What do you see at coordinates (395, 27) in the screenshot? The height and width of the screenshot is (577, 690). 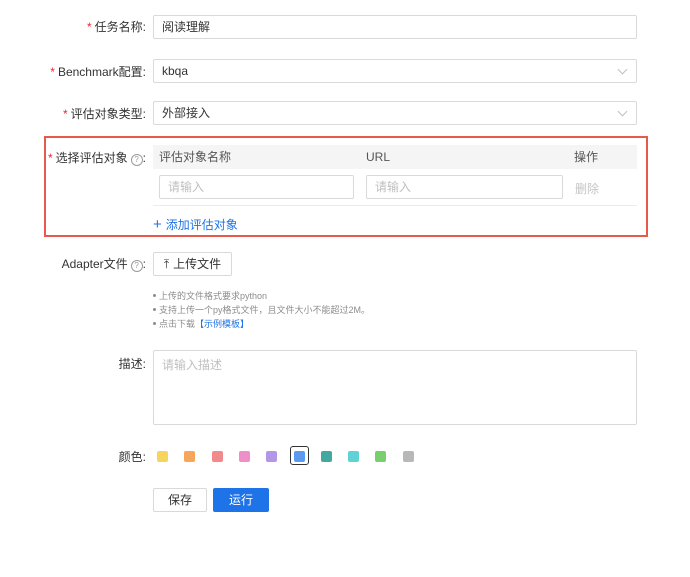 I see `task-name-input: 阅读理解` at bounding box center [395, 27].